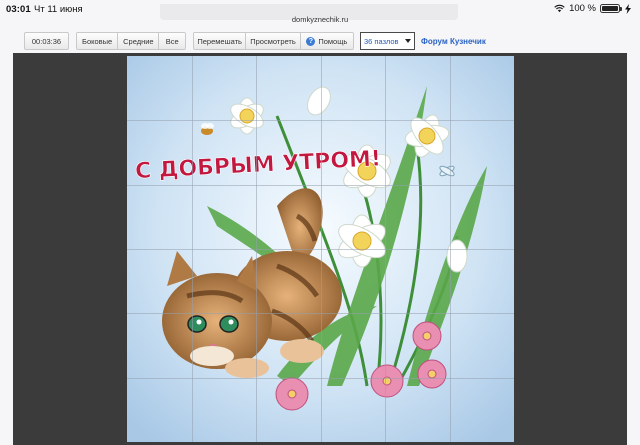 The image size is (640, 445). I want to click on battery-icon, so click(611, 8).